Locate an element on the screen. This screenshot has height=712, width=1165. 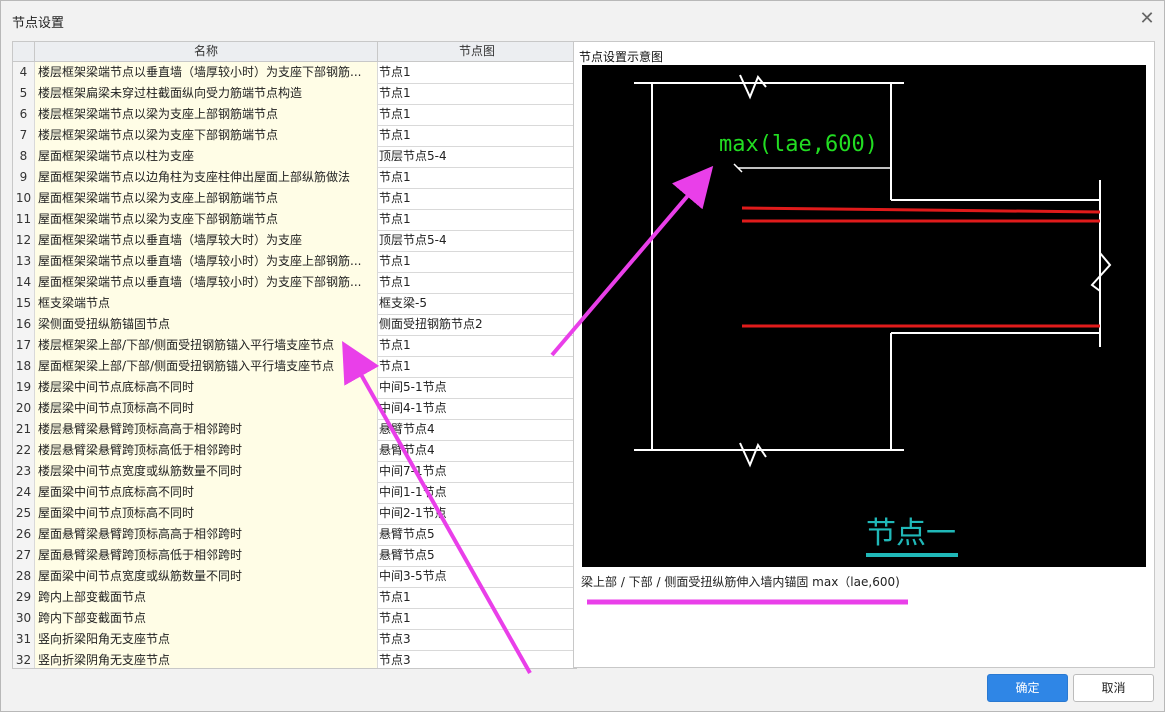
table-row: 26 屋面悬臂梁悬臂跨顶标高高于相邻跨时 悬臂节点5 is located at coordinates (294, 535).